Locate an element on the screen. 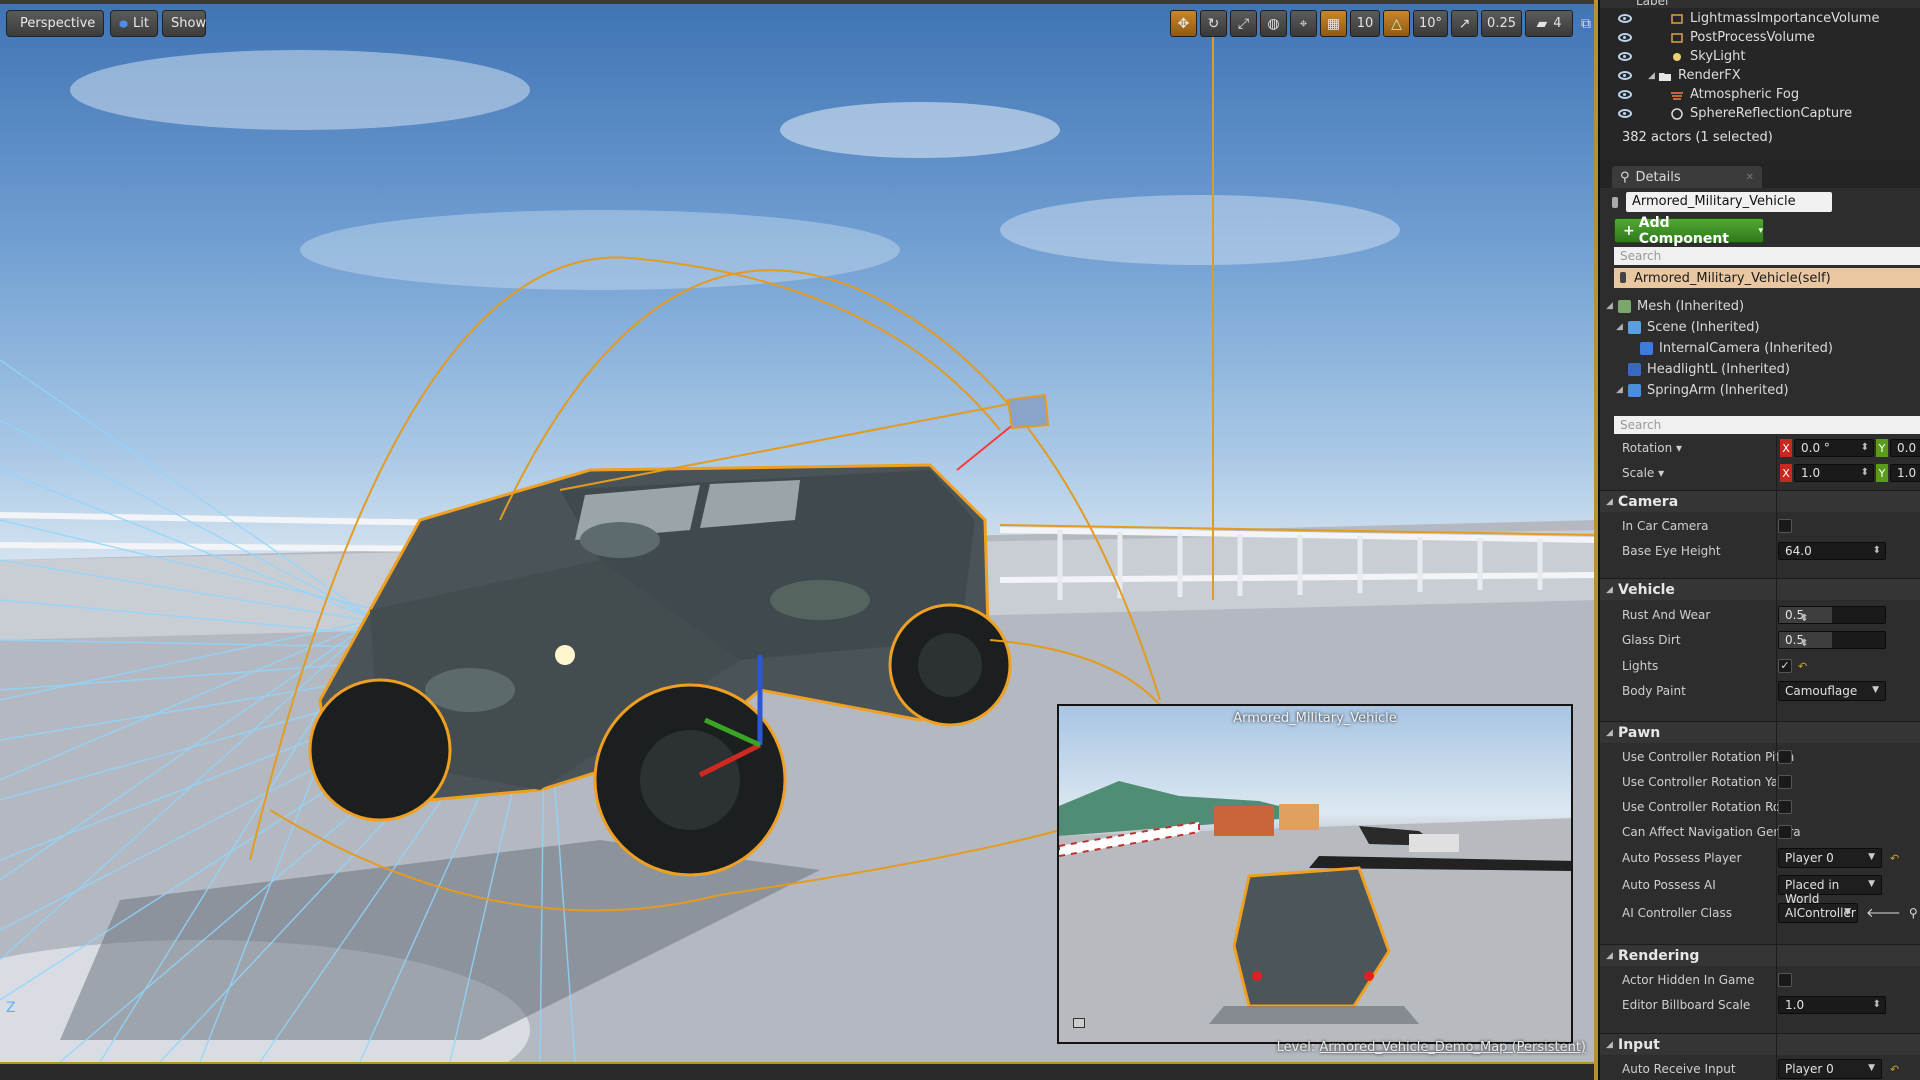 The image size is (1920, 1080). component-row: ◢ Scene (Inherited) is located at coordinates (1688, 327).